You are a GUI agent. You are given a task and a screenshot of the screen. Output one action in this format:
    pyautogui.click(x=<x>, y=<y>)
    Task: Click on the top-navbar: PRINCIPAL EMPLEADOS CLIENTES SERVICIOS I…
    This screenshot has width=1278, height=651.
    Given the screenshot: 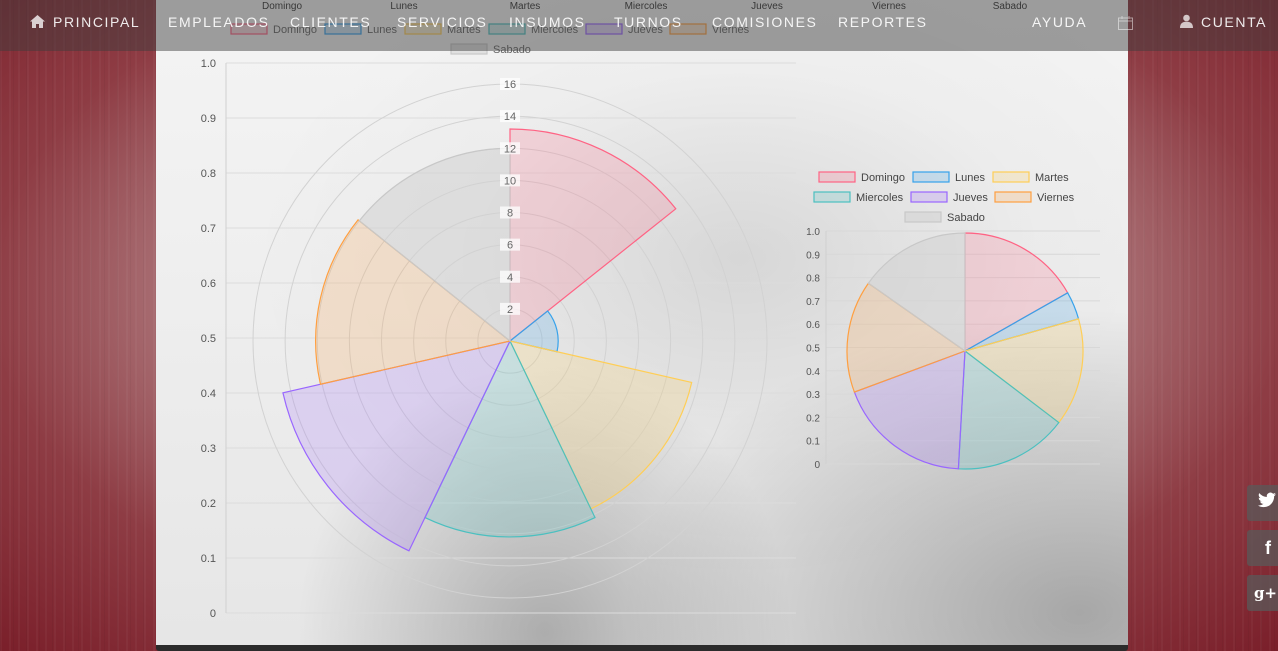 What is the action you would take?
    pyautogui.click(x=639, y=25)
    